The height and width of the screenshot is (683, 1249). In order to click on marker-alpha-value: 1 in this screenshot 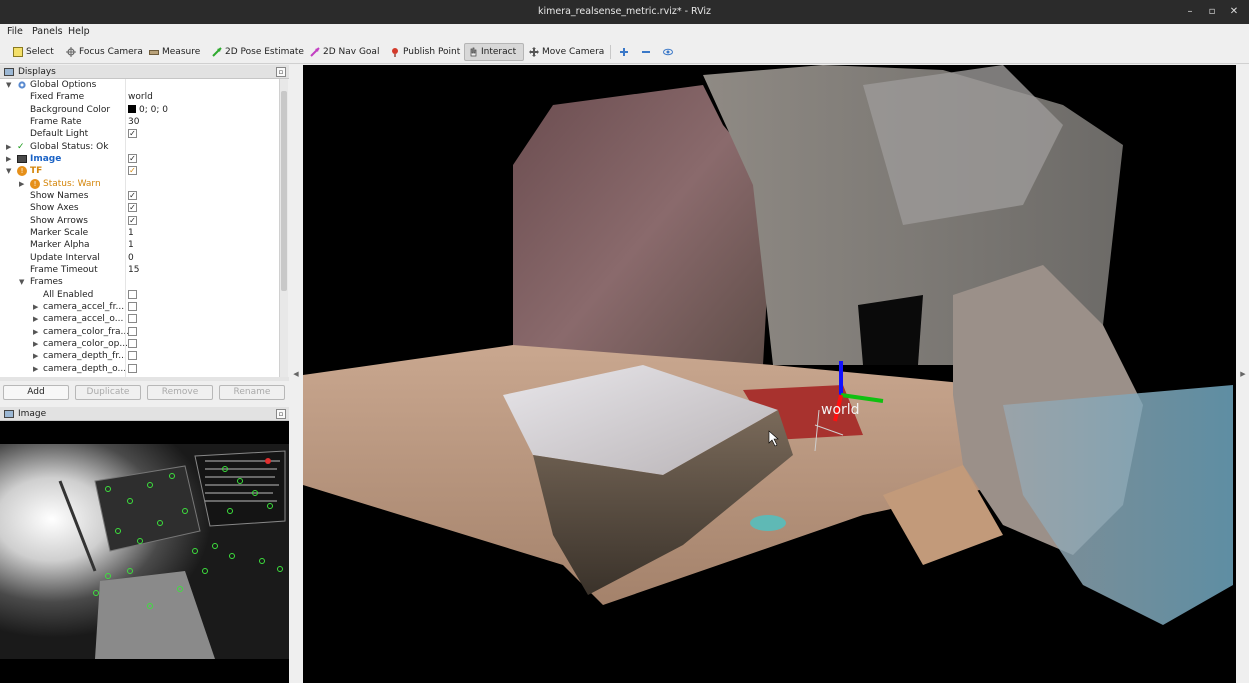, I will do `click(131, 245)`.